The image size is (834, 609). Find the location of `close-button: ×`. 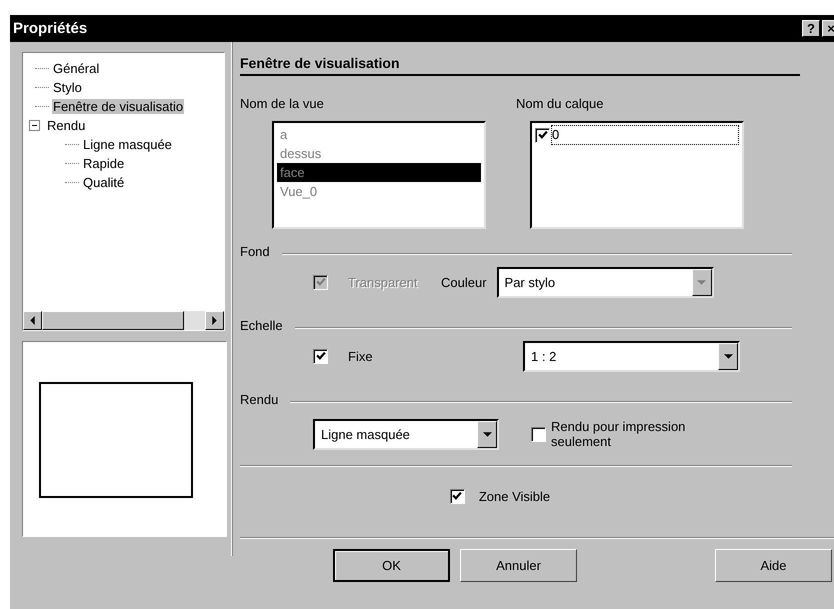

close-button: × is located at coordinates (828, 28).